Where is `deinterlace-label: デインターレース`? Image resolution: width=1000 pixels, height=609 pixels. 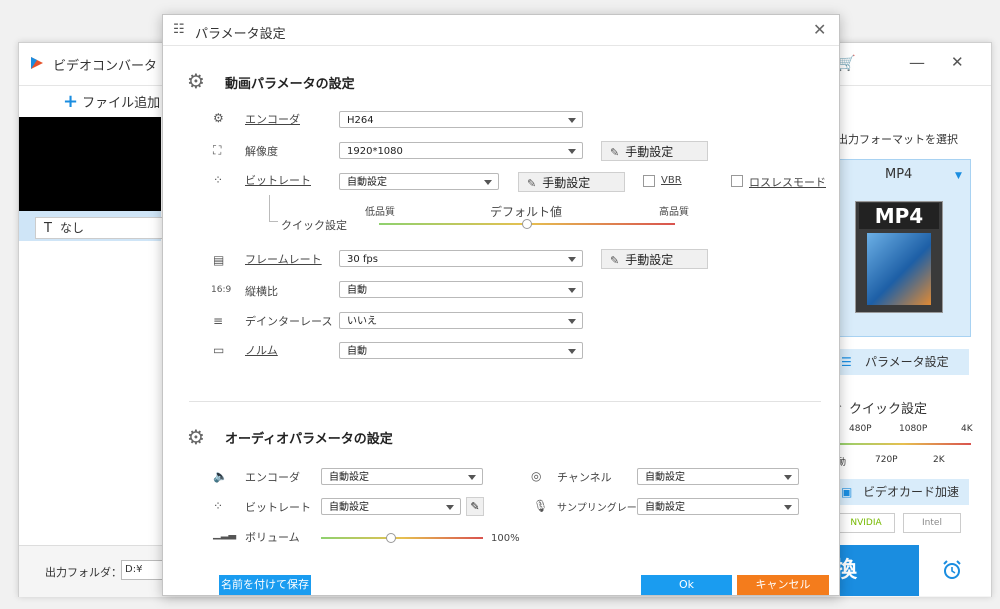 deinterlace-label: デインターレース is located at coordinates (289, 321).